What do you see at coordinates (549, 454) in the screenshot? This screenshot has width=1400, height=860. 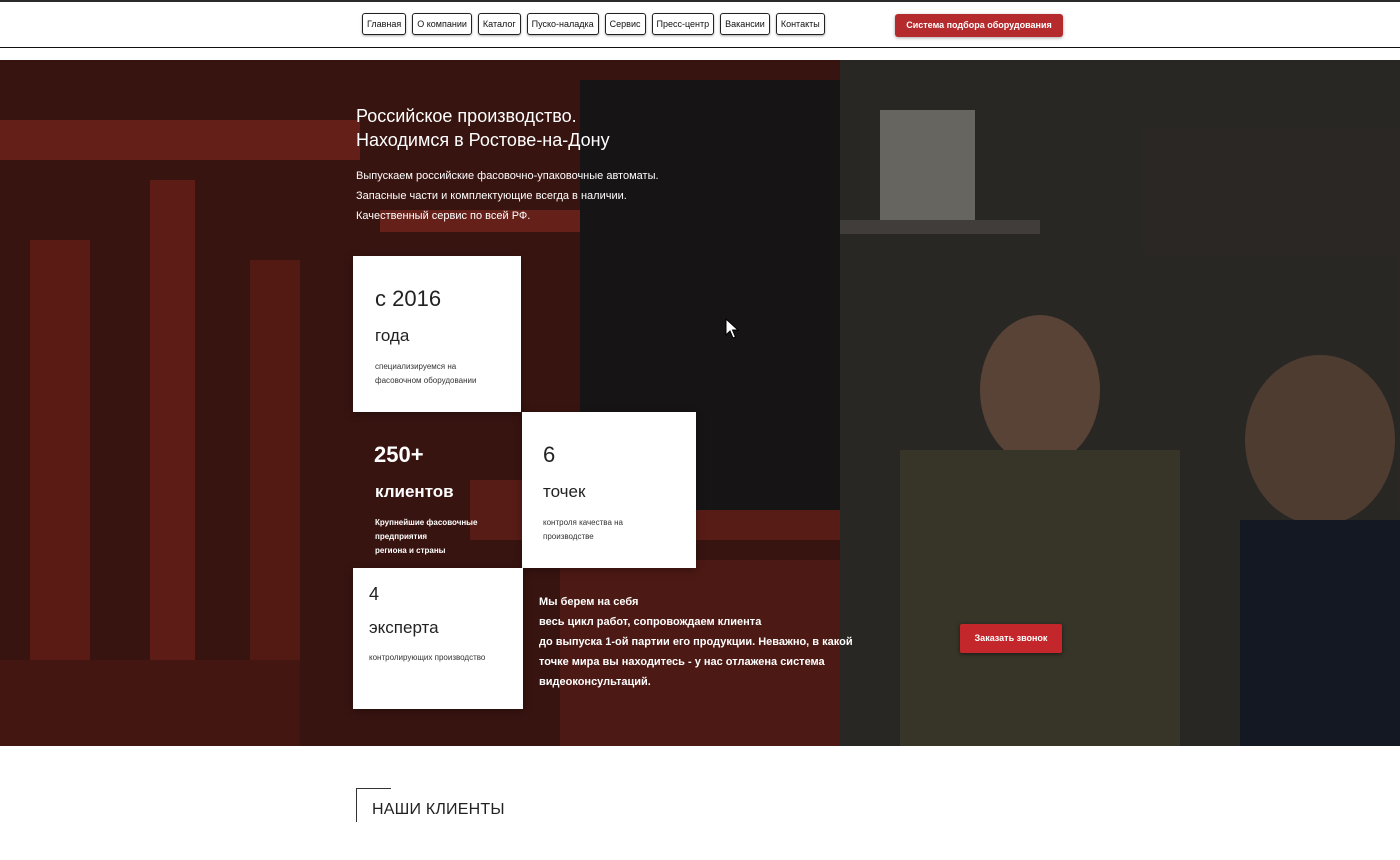 I see `stat-value: 6` at bounding box center [549, 454].